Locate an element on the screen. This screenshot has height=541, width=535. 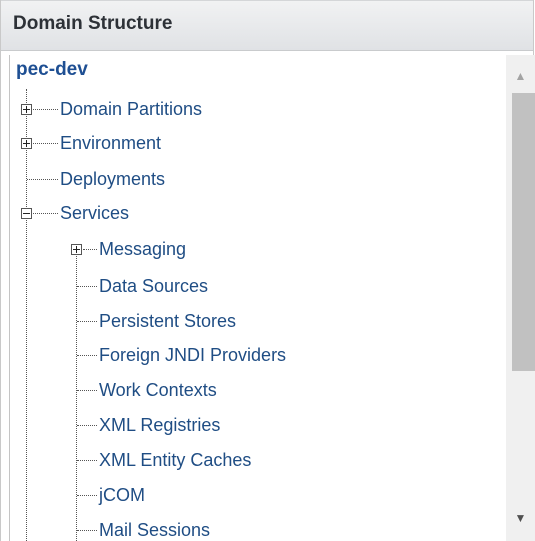
panel-header: Domain Structure is located at coordinates (267, 25).